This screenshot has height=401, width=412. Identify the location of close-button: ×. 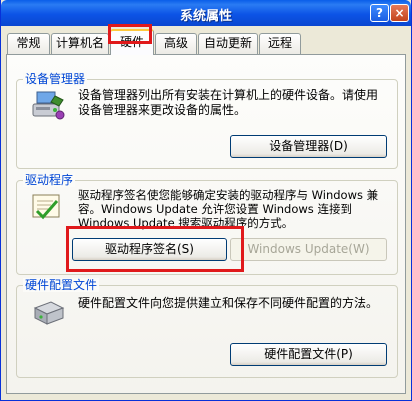
(399, 13).